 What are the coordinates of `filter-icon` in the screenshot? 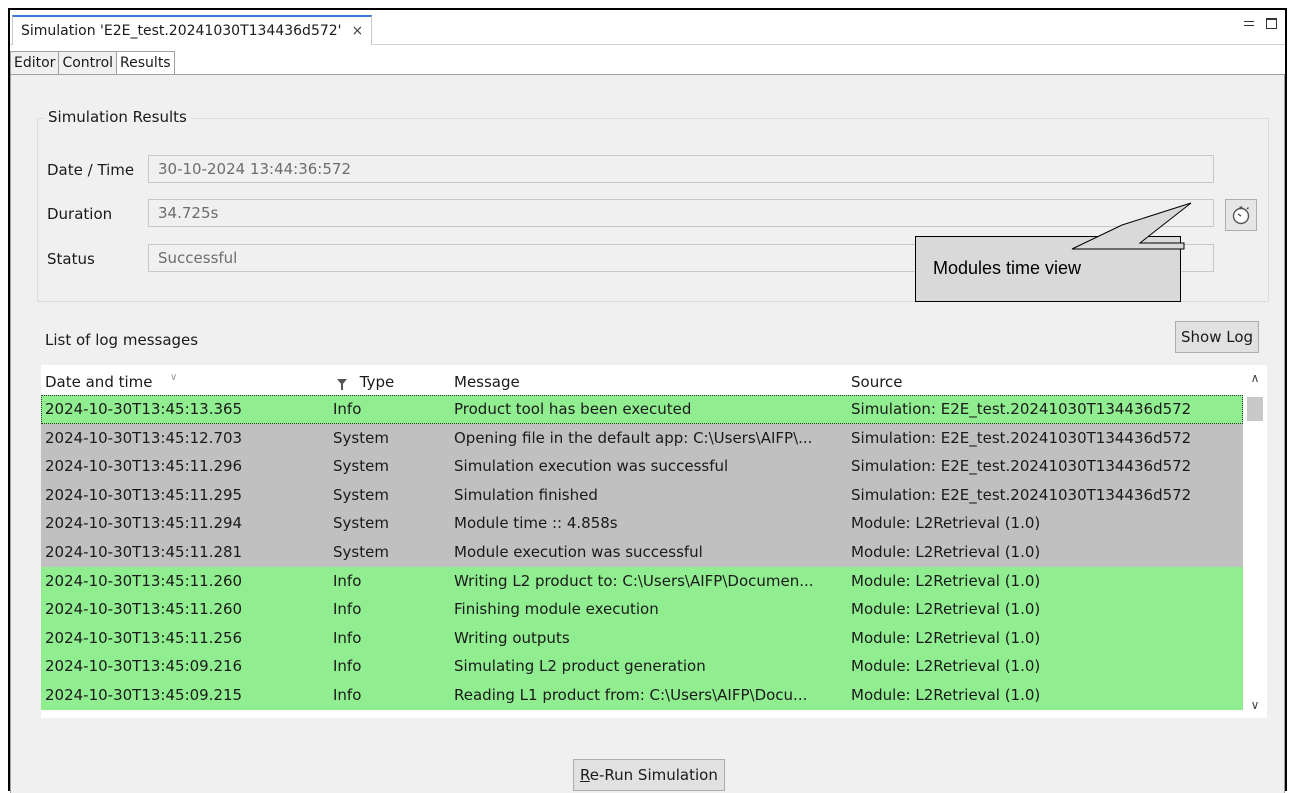 It's located at (342, 384).